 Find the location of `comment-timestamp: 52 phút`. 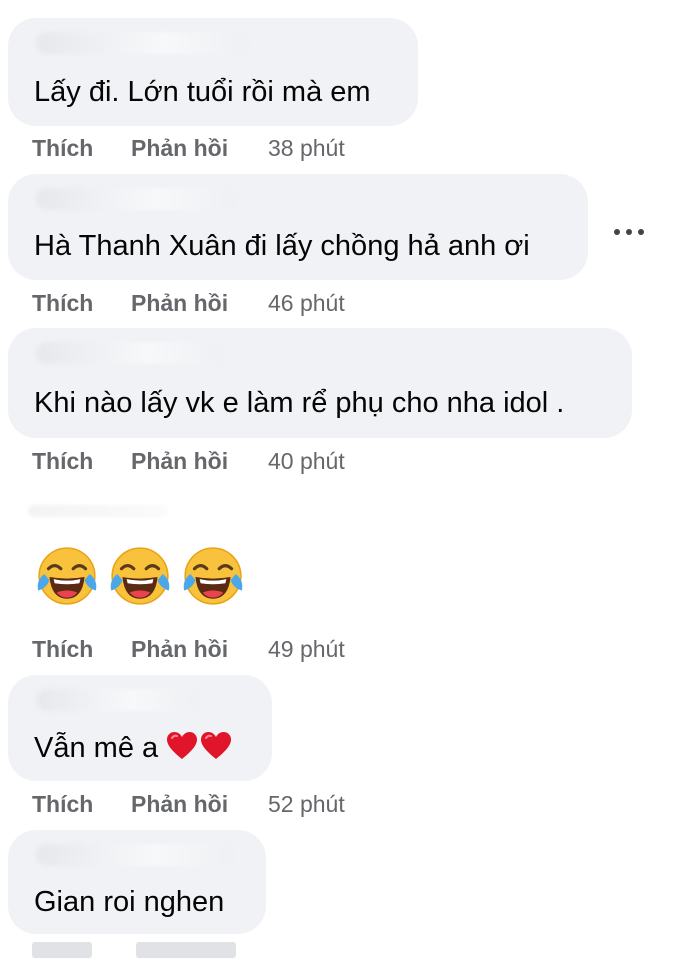

comment-timestamp: 52 phút is located at coordinates (306, 804).